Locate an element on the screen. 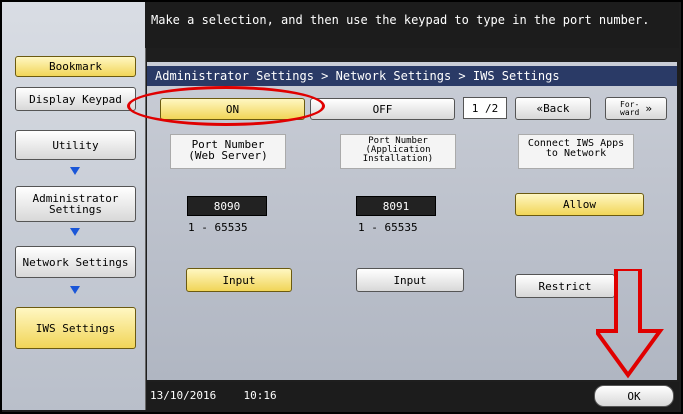  web-server-port-input-button: Input is located at coordinates (239, 280).